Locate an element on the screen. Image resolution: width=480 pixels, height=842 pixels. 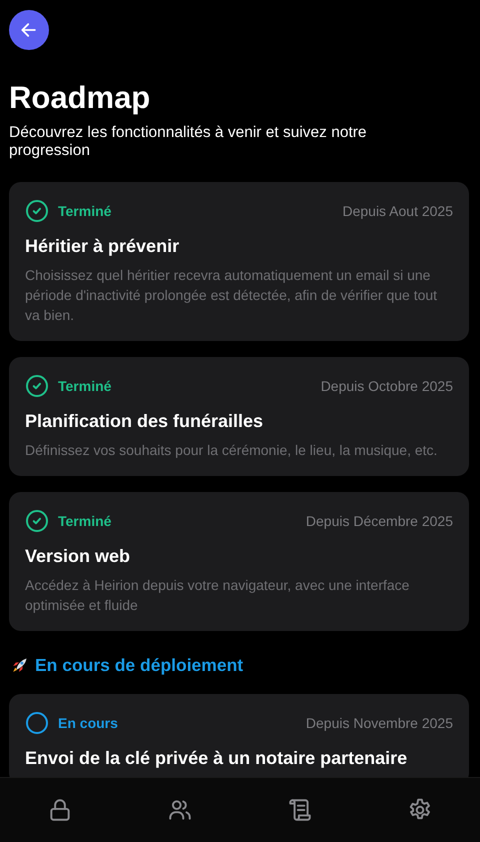
card-description: Accédez à Heirion depuis votre navigateur, avec une interface optimisée et fluide is located at coordinates (217, 595).